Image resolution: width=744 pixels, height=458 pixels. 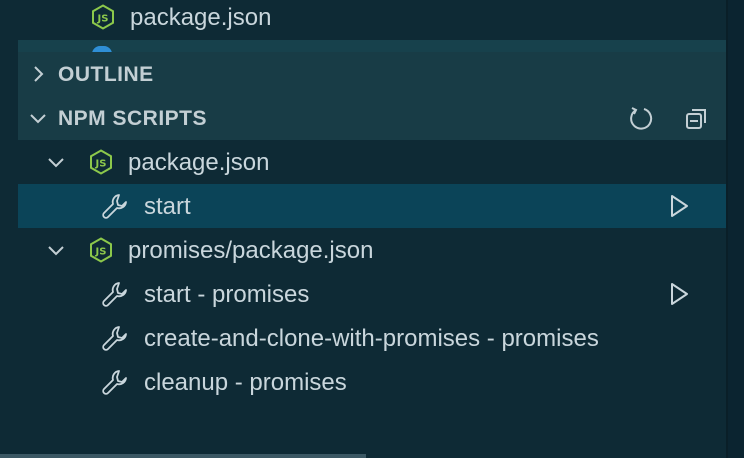 I want to click on npm-scripts-section-header: NPM SCRIPTS, so click(x=372, y=118).